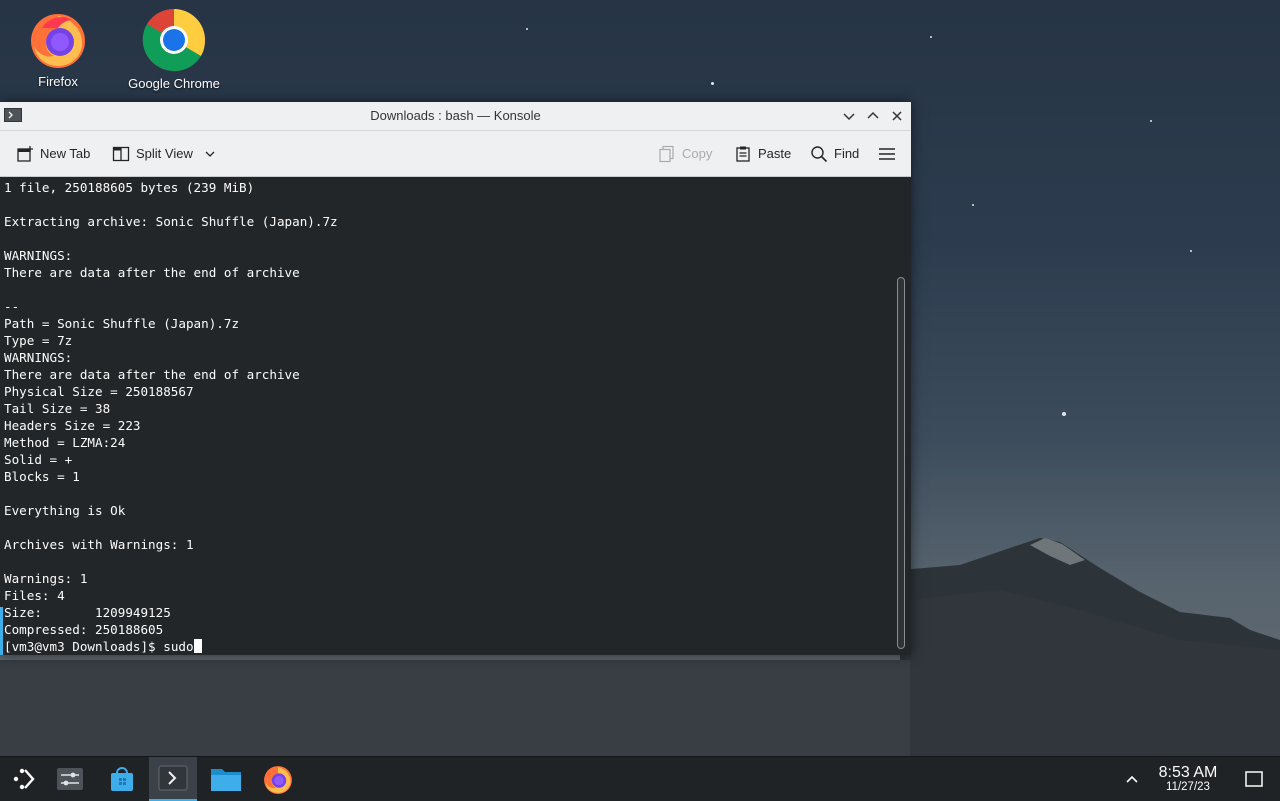 Image resolution: width=1280 pixels, height=801 pixels. Describe the element at coordinates (1188, 772) in the screenshot. I see `clock-time: 8:53 AM` at that location.